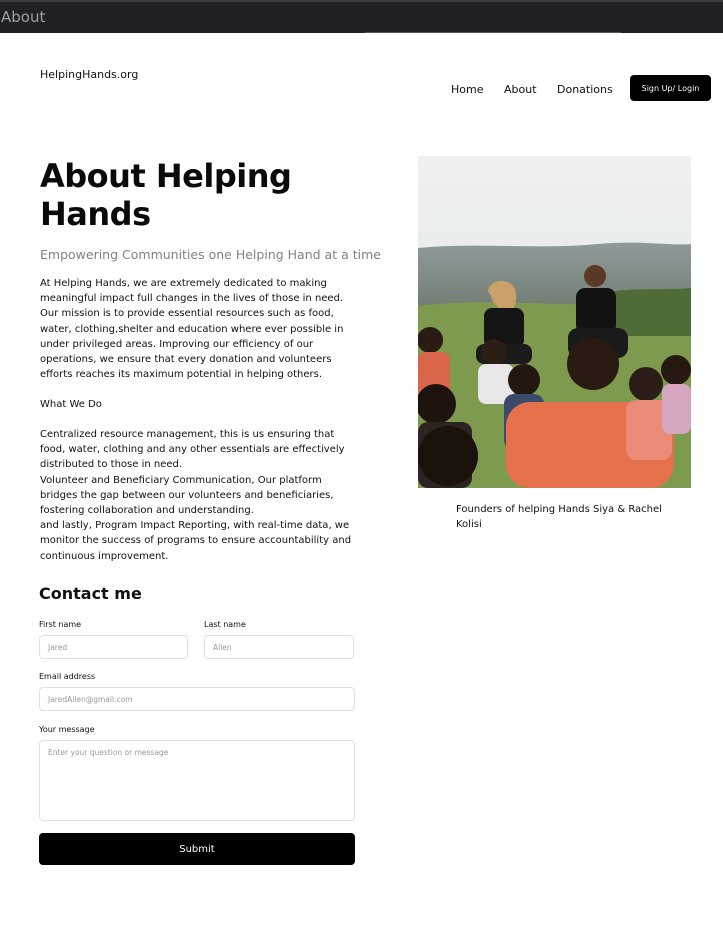 The image size is (723, 933). Describe the element at coordinates (670, 88) in the screenshot. I see `signup-login-button: Sign Up/ Login` at that location.